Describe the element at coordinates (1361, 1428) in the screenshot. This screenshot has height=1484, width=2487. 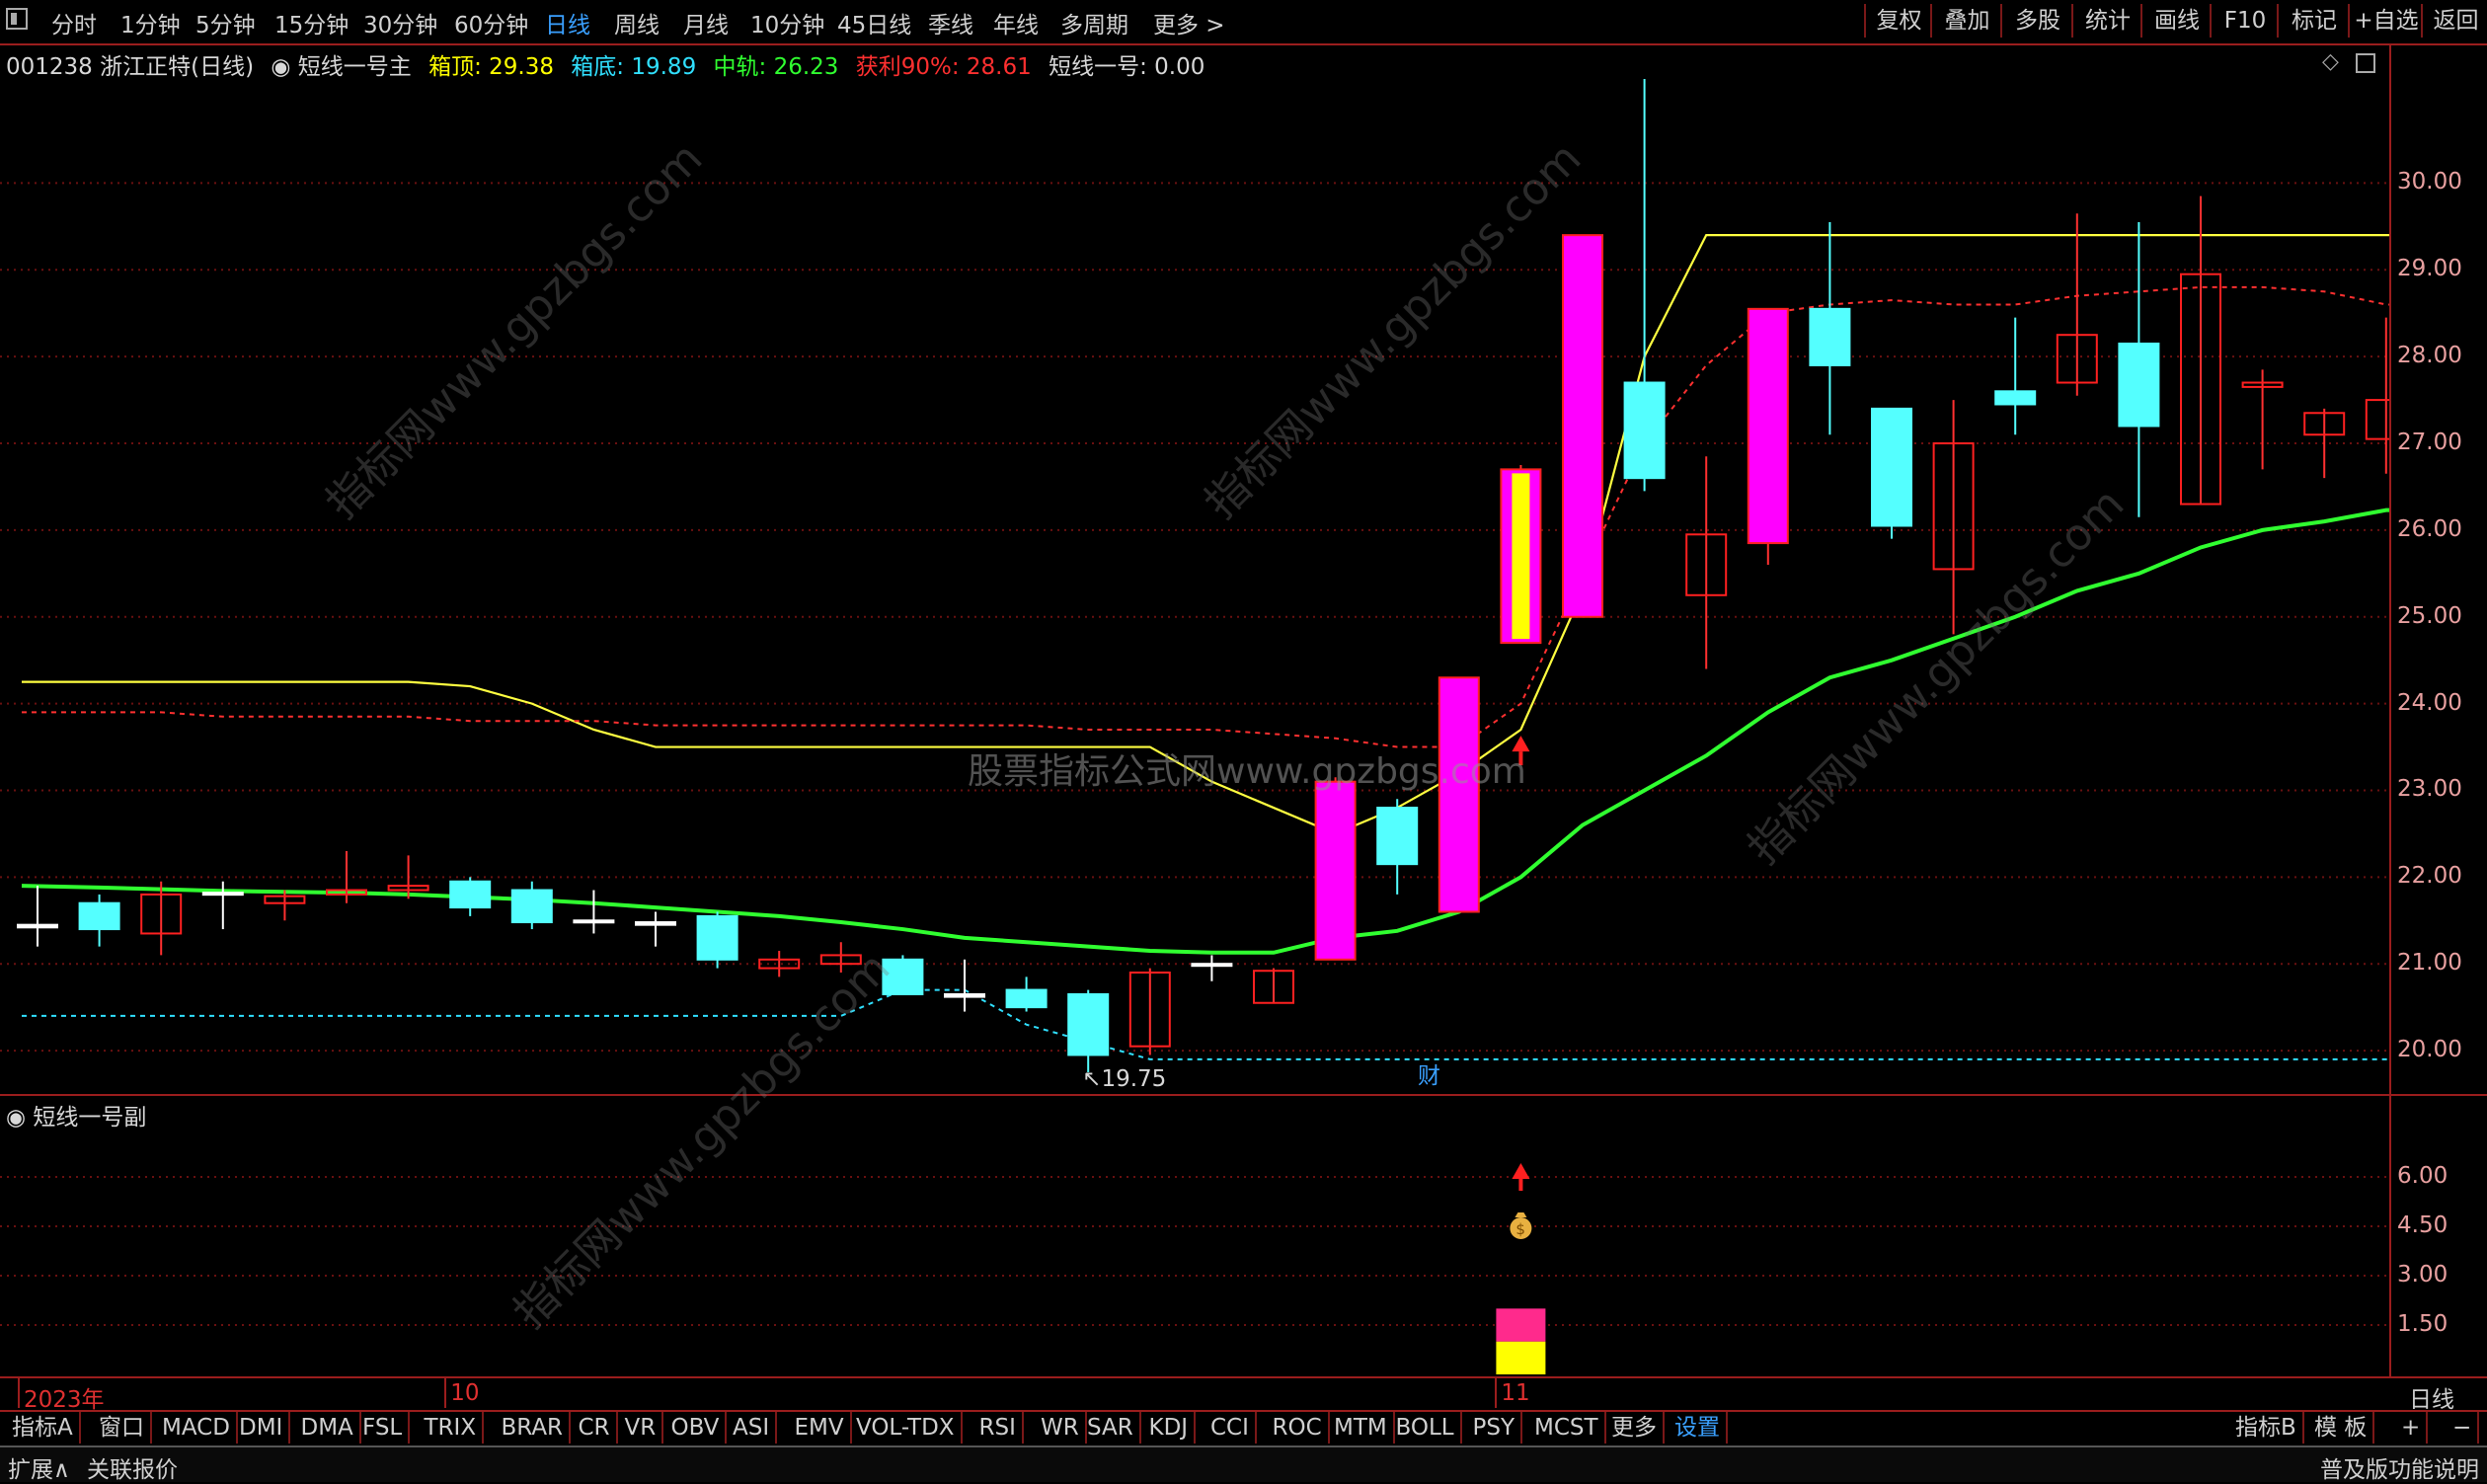
I see `indicator-tab-20: MTM` at that location.